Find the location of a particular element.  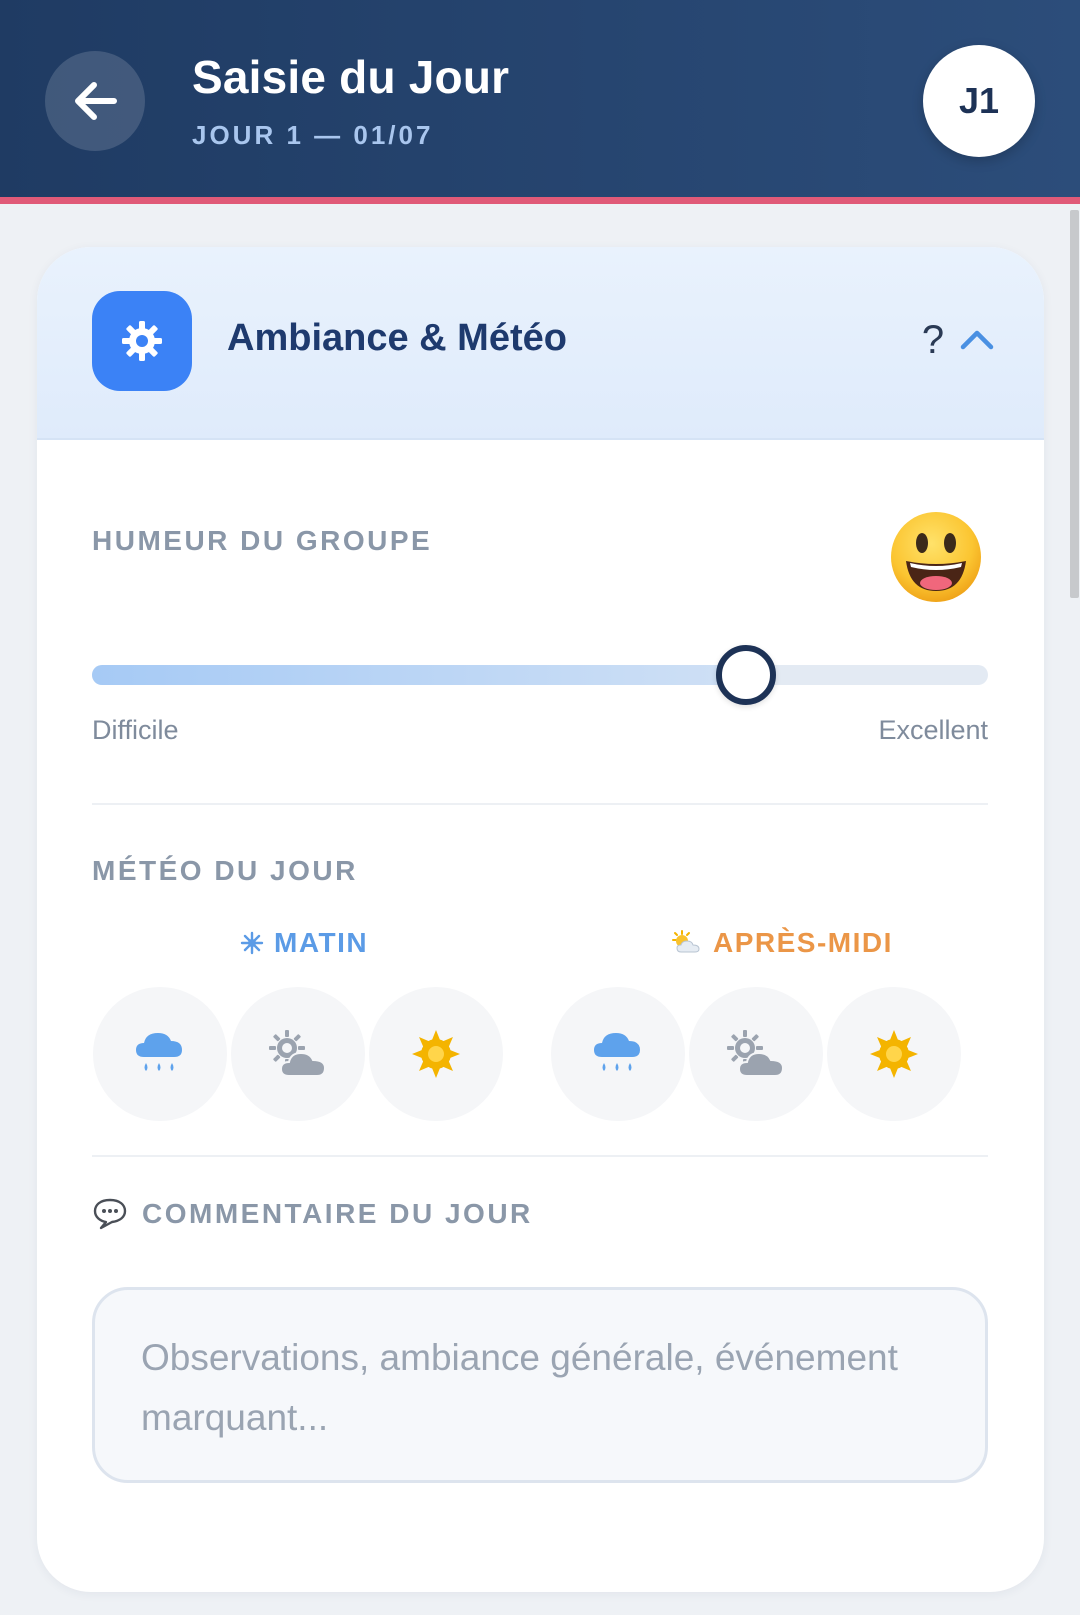

comment-label-group: COMMENTAIRE DU JOUR is located at coordinates (312, 1214).